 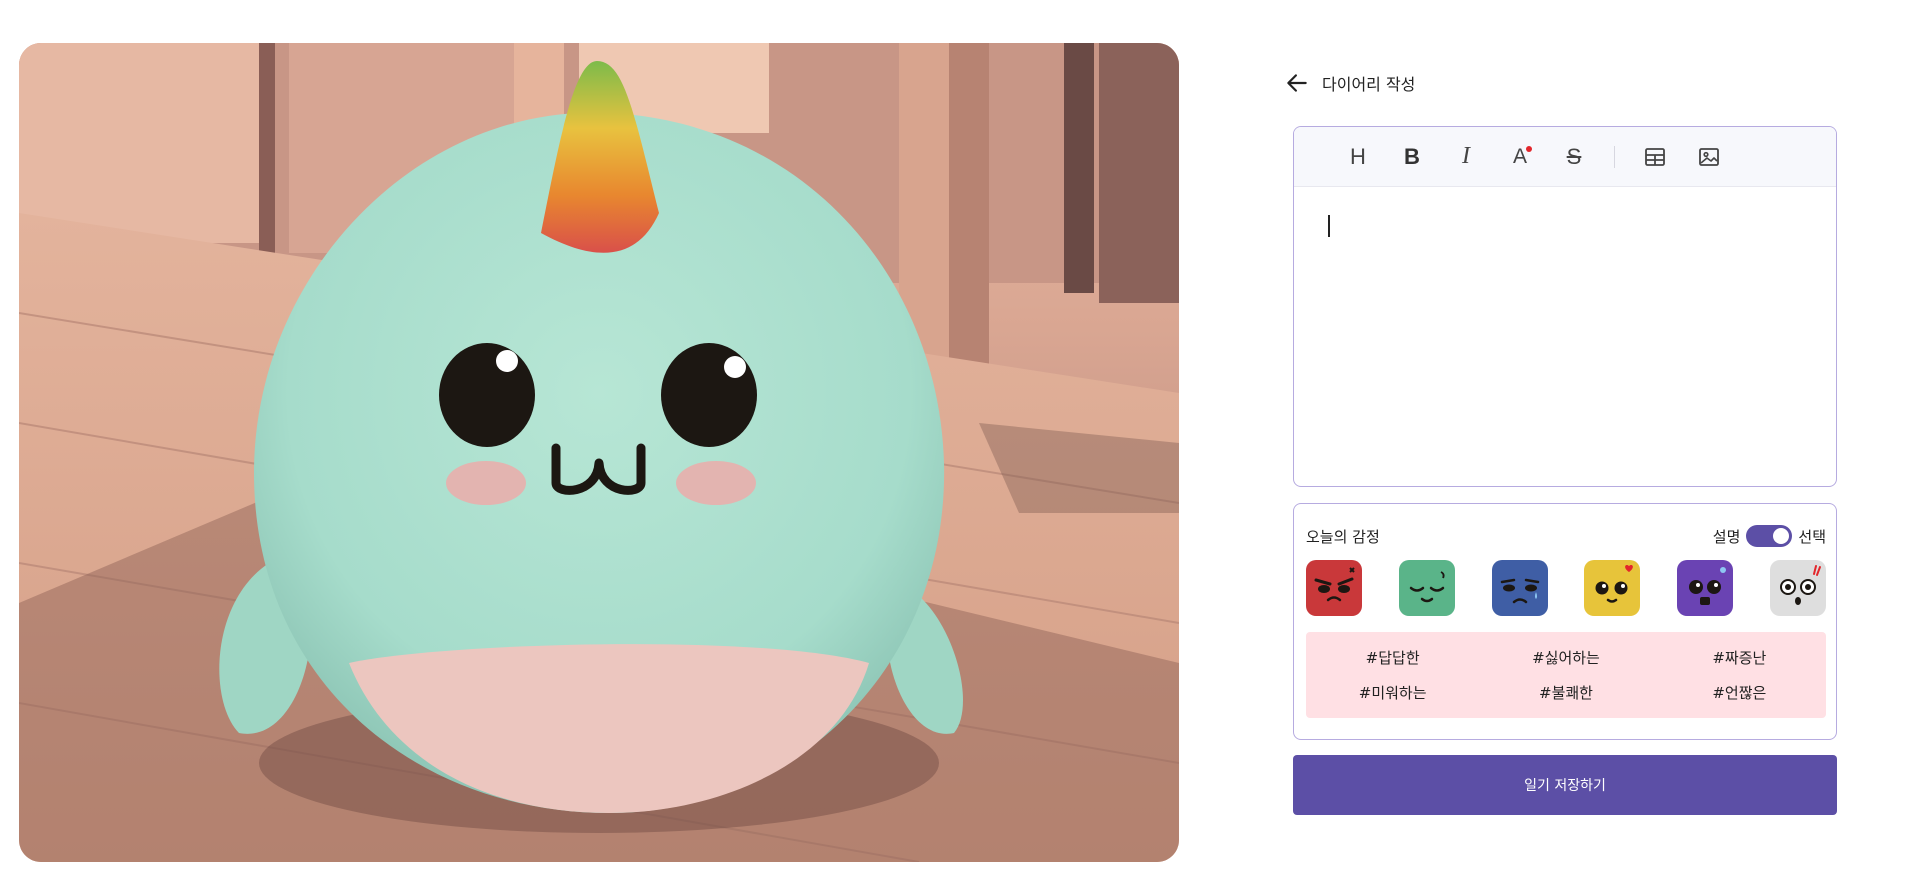 I want to click on italic-button: I, so click(x=1466, y=157).